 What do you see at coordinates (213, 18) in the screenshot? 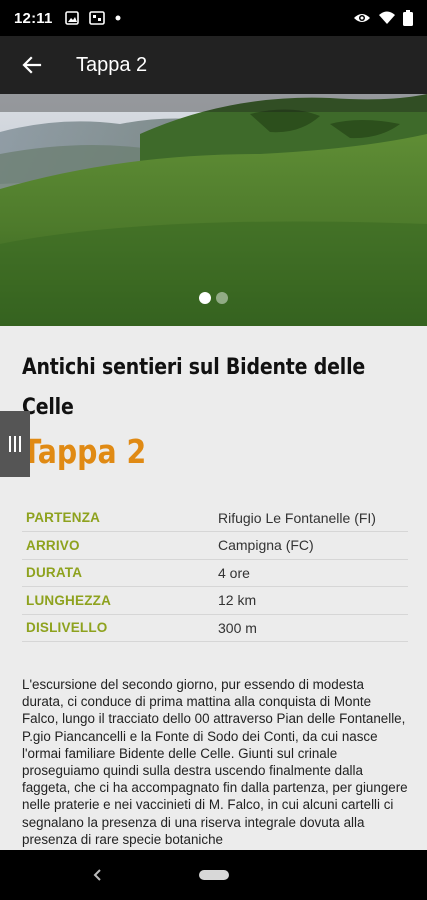
I see `status-bar: 12:11` at bounding box center [213, 18].